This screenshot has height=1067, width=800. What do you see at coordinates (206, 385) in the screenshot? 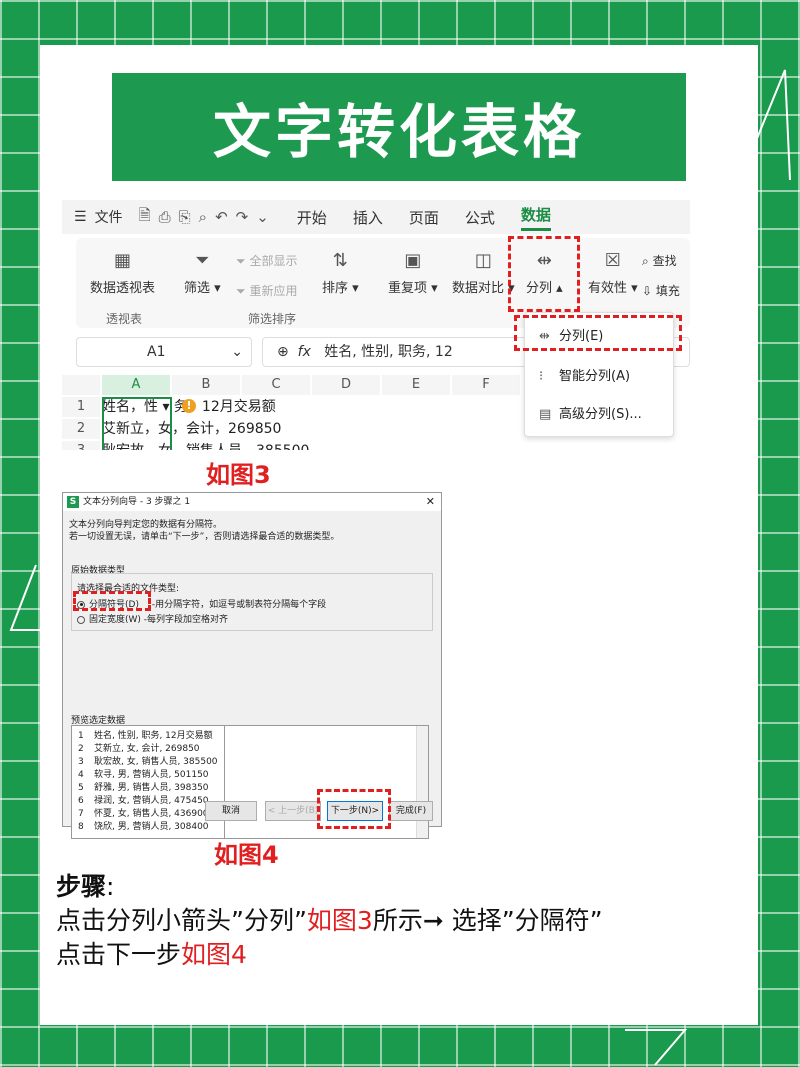
I see `col-header-b: B` at bounding box center [206, 385].